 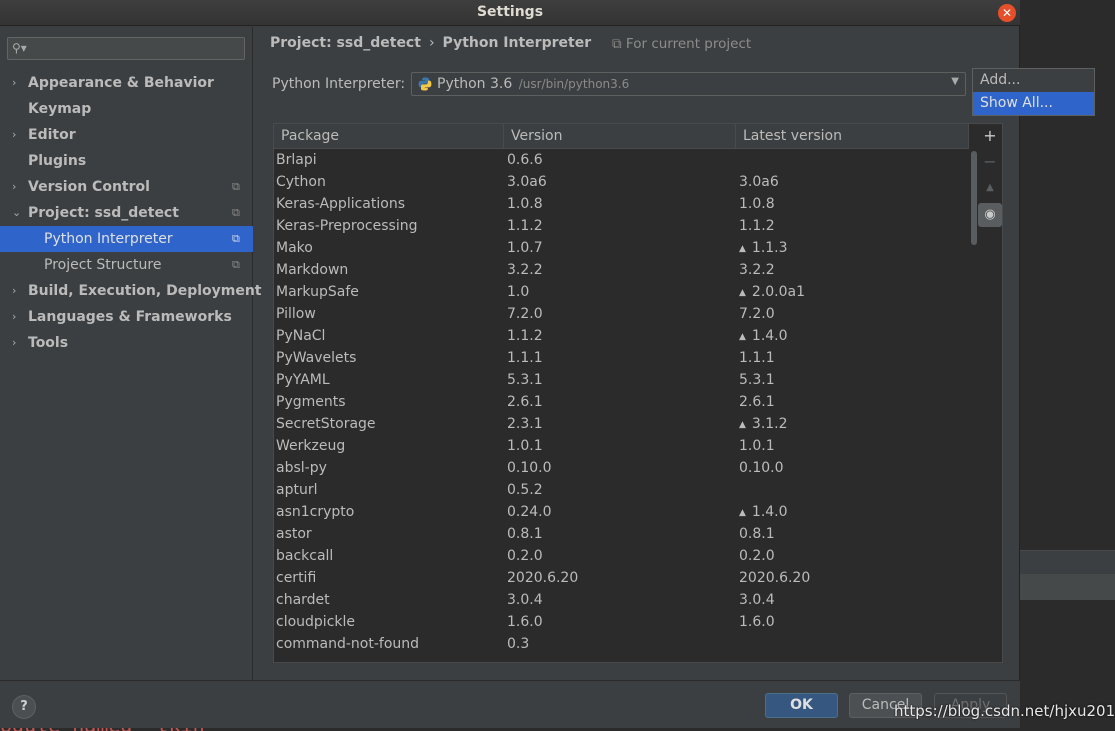 I want to click on scrollbar-thumb, so click(x=974, y=198).